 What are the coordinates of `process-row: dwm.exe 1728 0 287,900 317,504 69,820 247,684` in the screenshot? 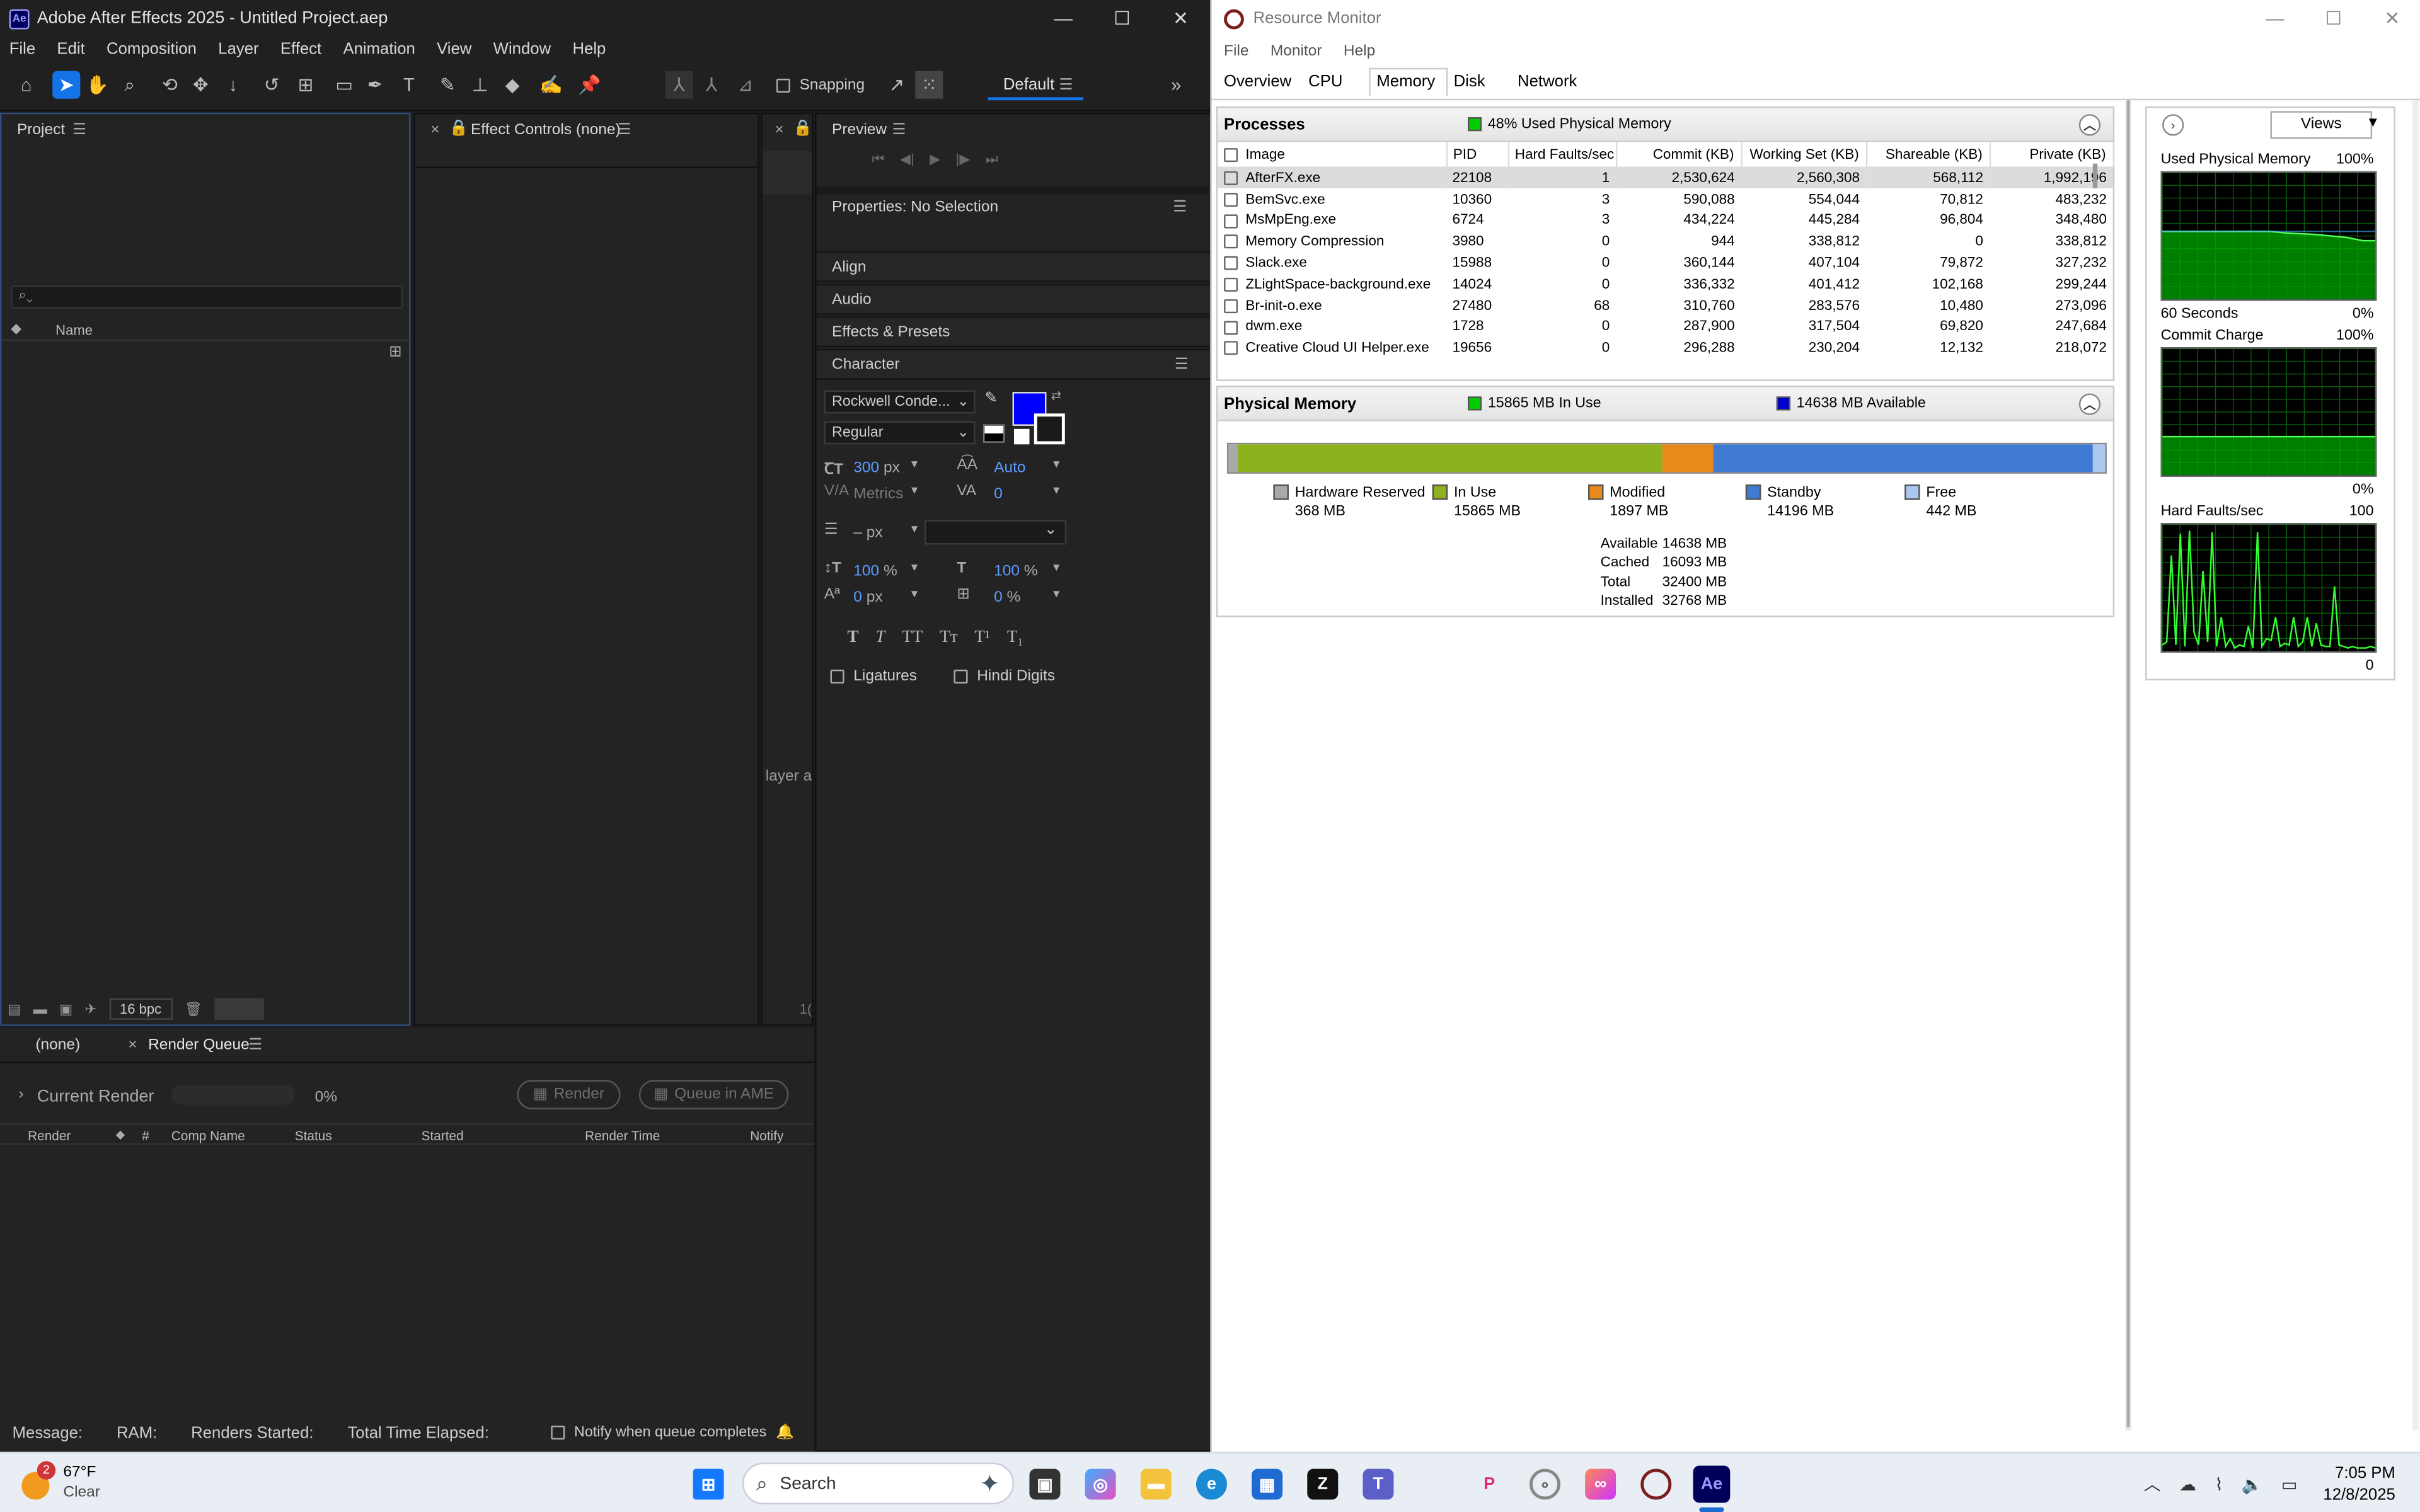 It's located at (1665, 326).